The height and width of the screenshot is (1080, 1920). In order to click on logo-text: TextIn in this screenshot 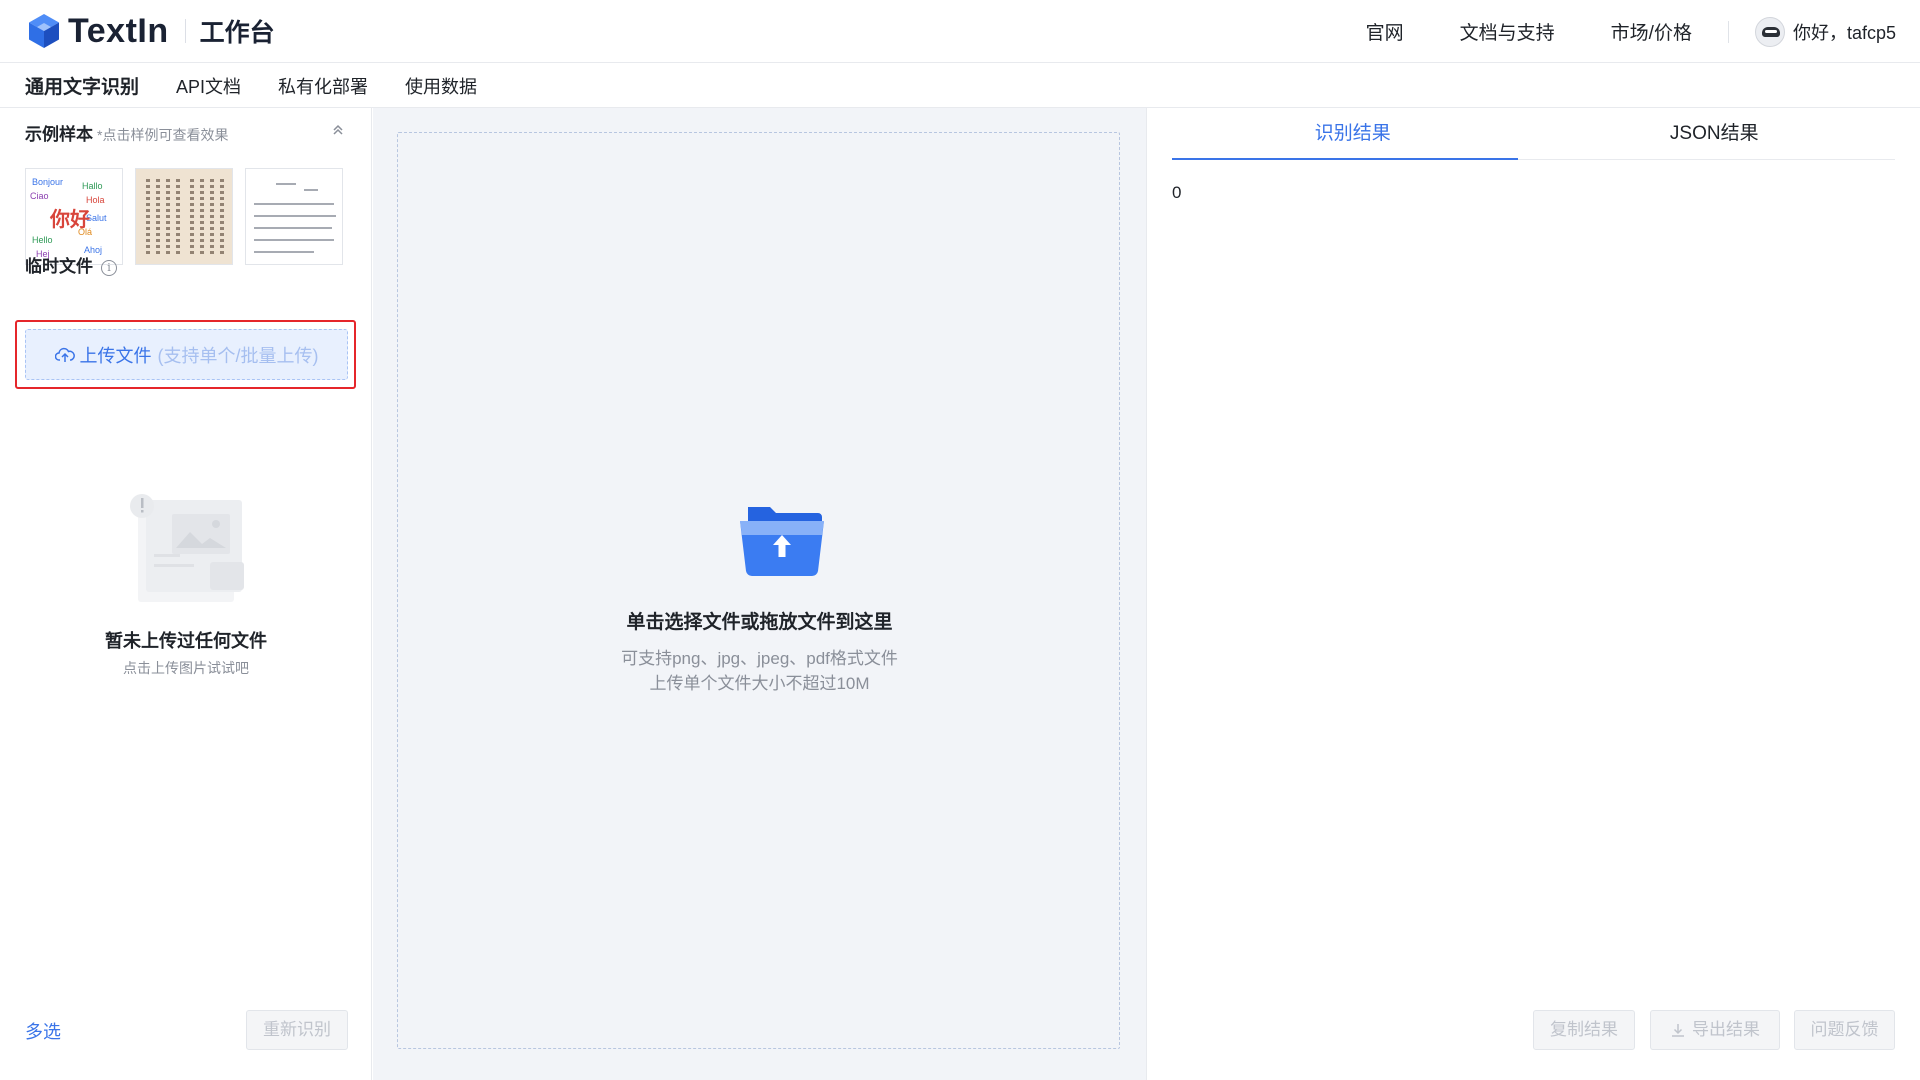, I will do `click(118, 31)`.